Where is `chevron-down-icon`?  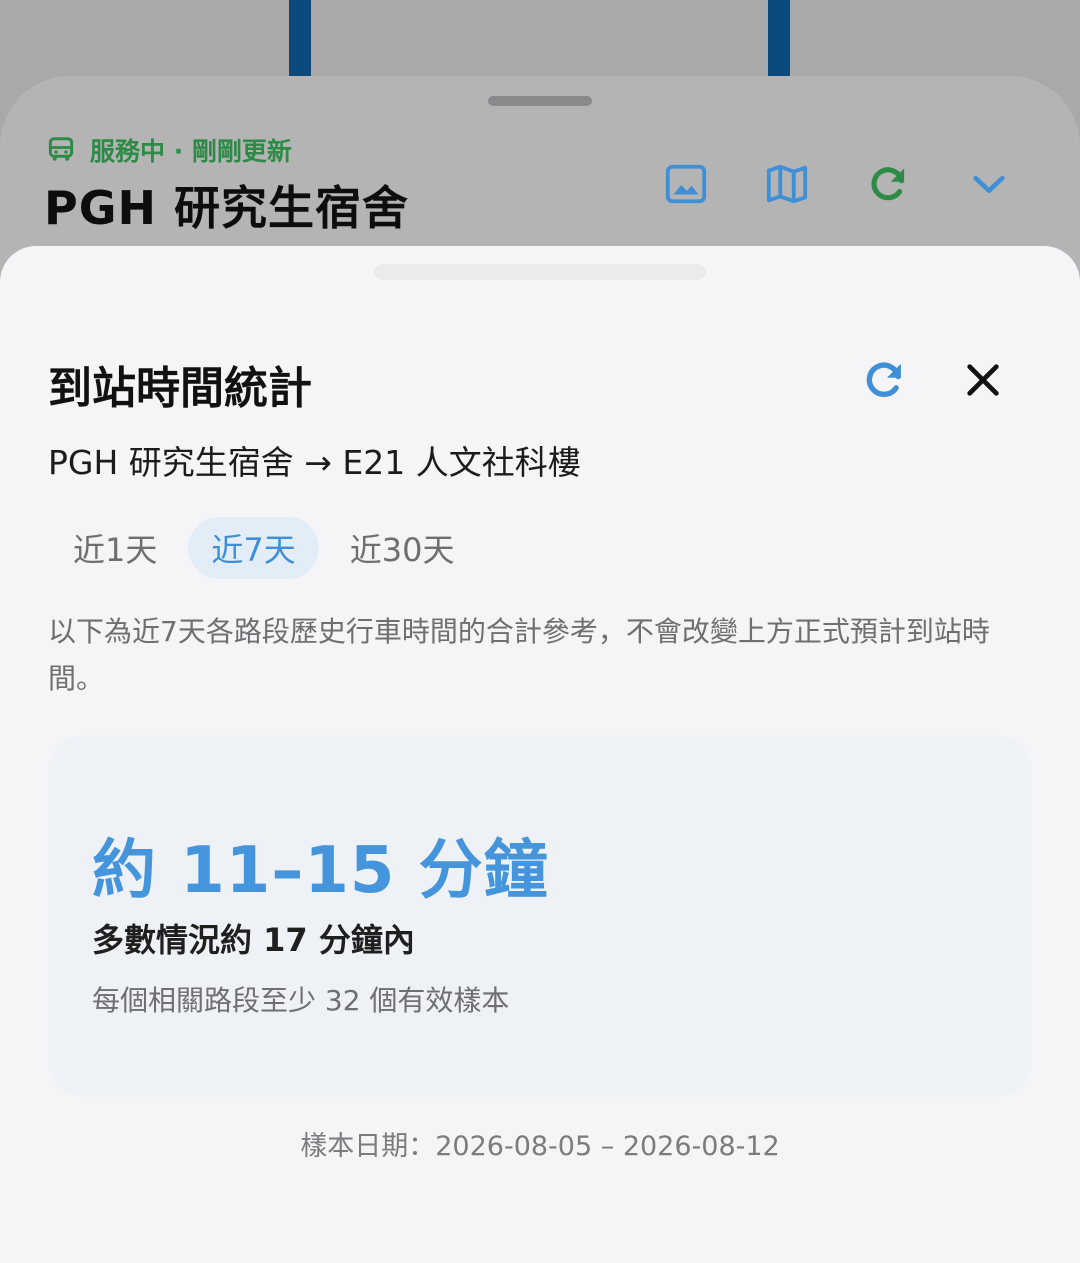 chevron-down-icon is located at coordinates (989, 184).